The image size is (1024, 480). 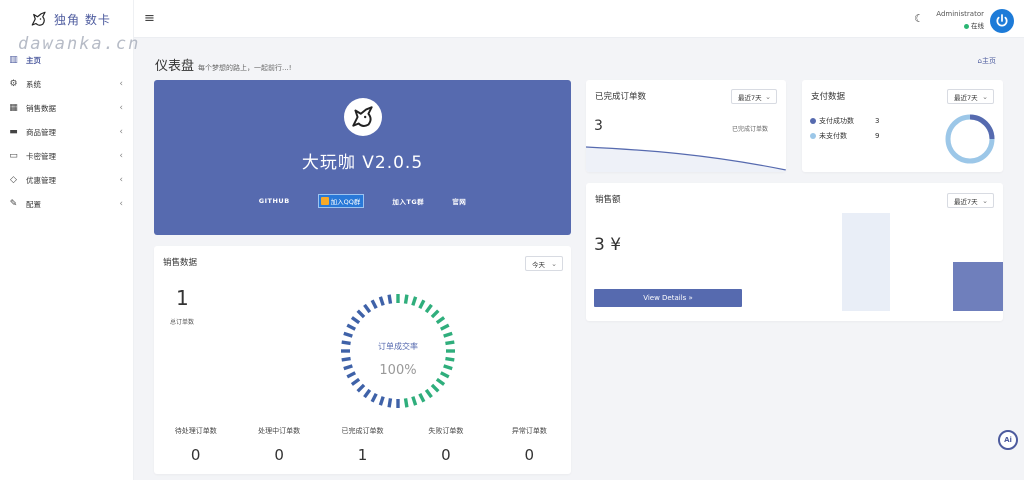 What do you see at coordinates (1021, 259) in the screenshot?
I see `scrollbar` at bounding box center [1021, 259].